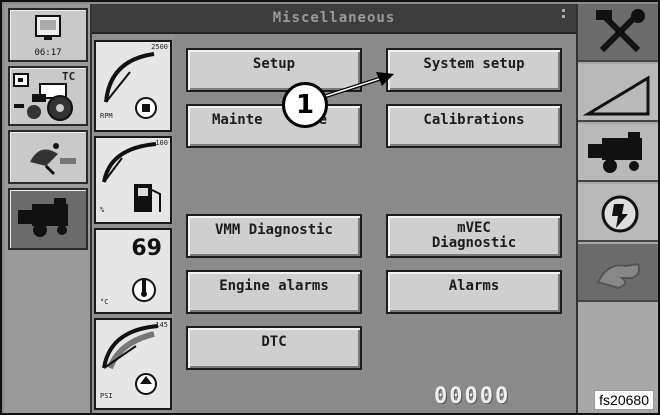 Image resolution: width=660 pixels, height=415 pixels. Describe the element at coordinates (474, 70) in the screenshot. I see `system-setup-button: System setup` at that location.